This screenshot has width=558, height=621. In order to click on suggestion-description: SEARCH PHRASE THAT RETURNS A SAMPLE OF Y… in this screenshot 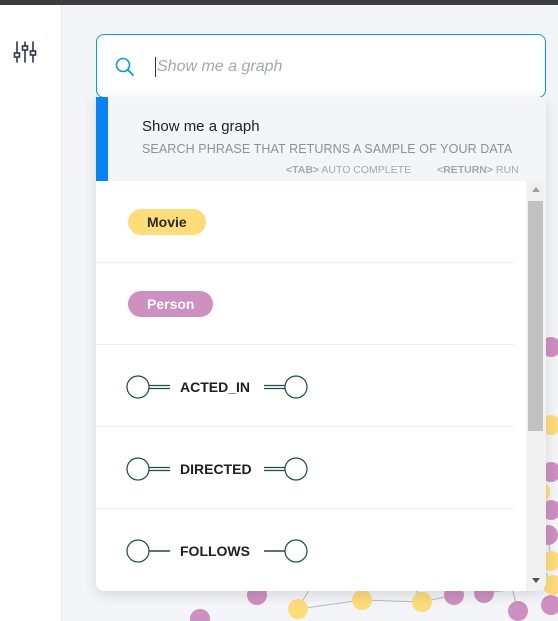, I will do `click(327, 149)`.